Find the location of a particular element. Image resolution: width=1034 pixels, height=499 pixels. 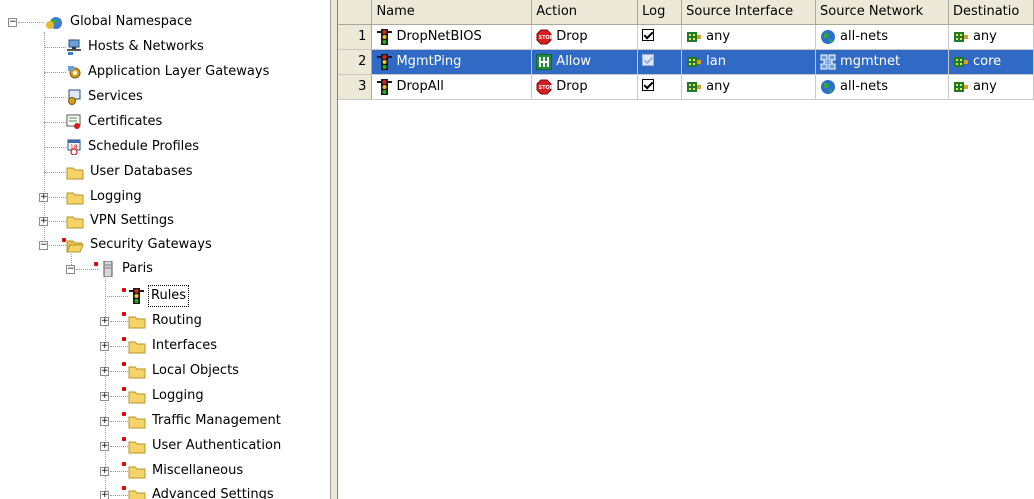

table-row: 3 DropAll STOP Drop any all-nets any is located at coordinates (686, 87).